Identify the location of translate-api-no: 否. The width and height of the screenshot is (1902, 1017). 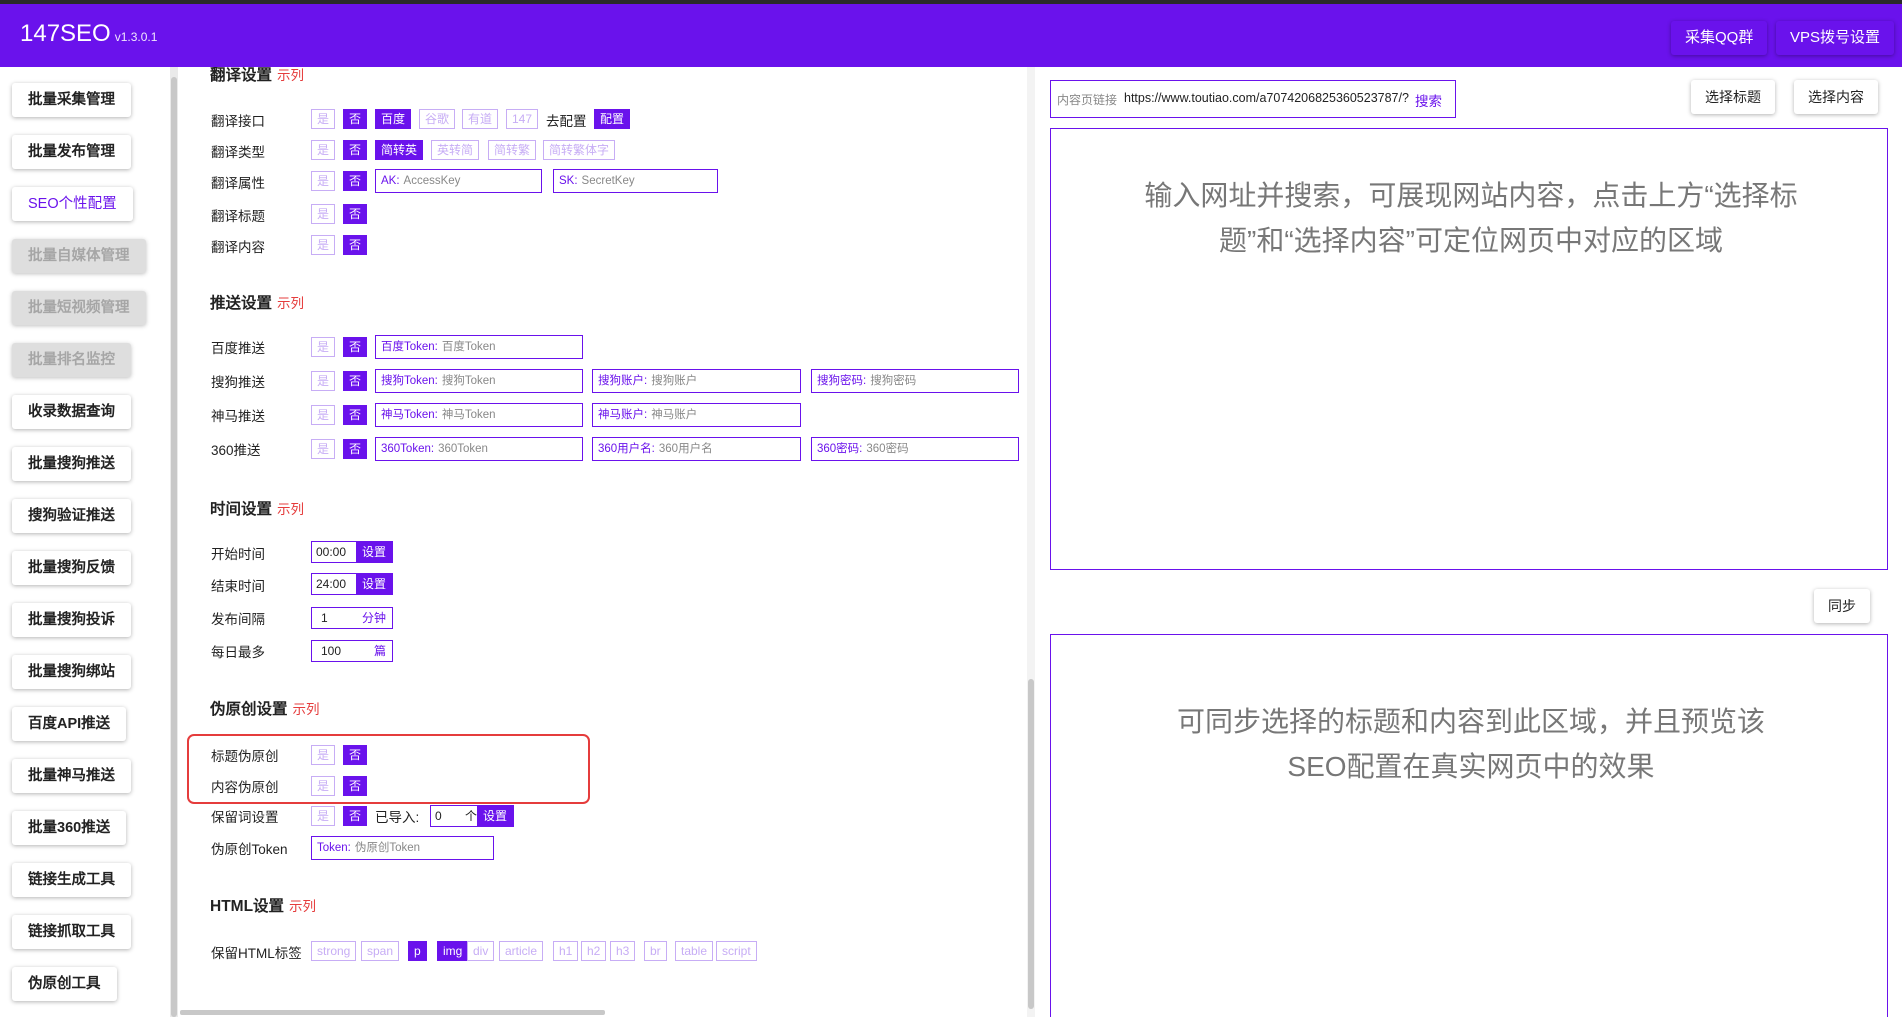
(355, 119).